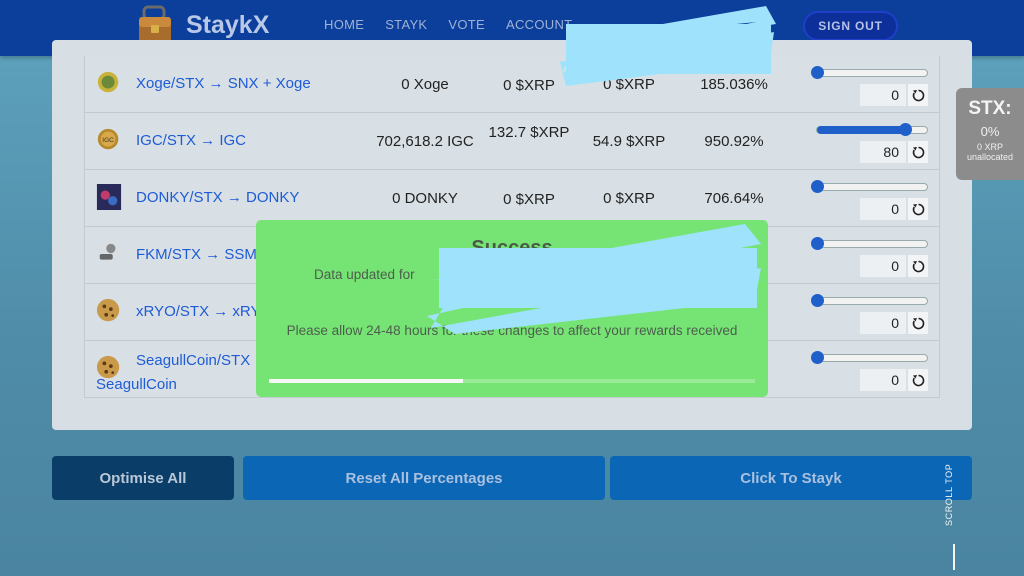 This screenshot has width=1024, height=576. I want to click on pool-pair-link: xRYO/STX → xRYO, so click(204, 311).